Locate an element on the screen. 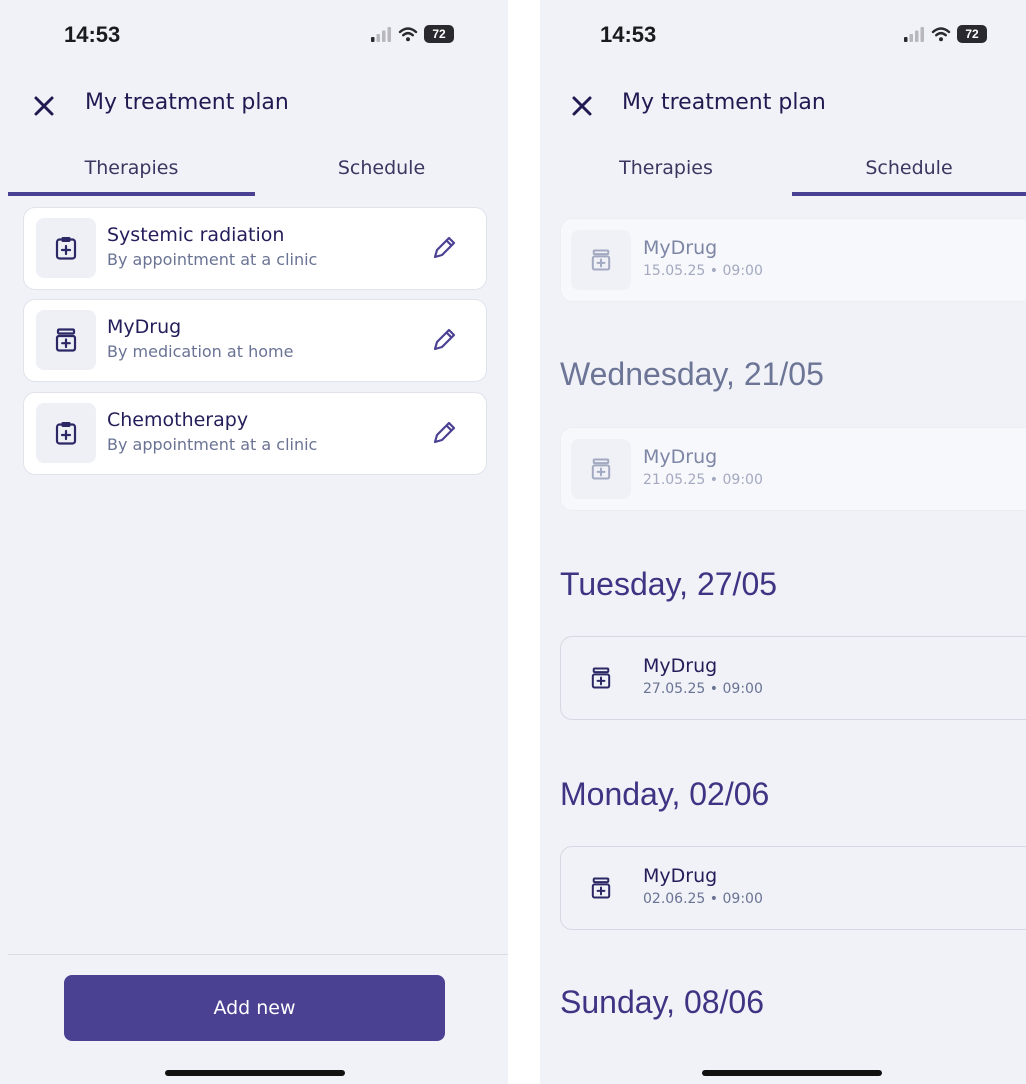  schedule-item-datetime: 21.05.25 • 09:00 is located at coordinates (703, 480).